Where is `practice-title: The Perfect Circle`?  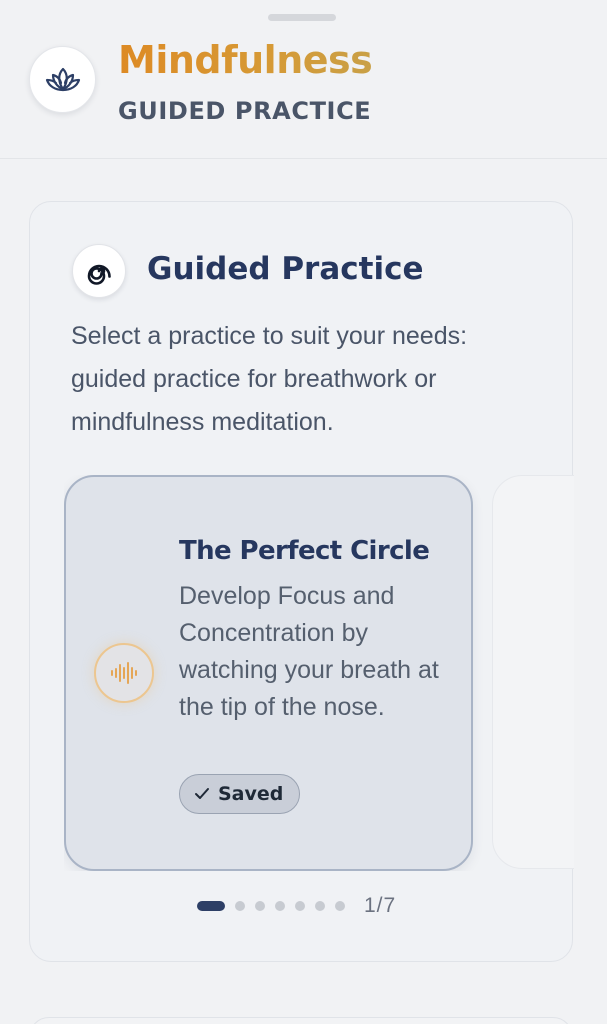 practice-title: The Perfect Circle is located at coordinates (304, 551).